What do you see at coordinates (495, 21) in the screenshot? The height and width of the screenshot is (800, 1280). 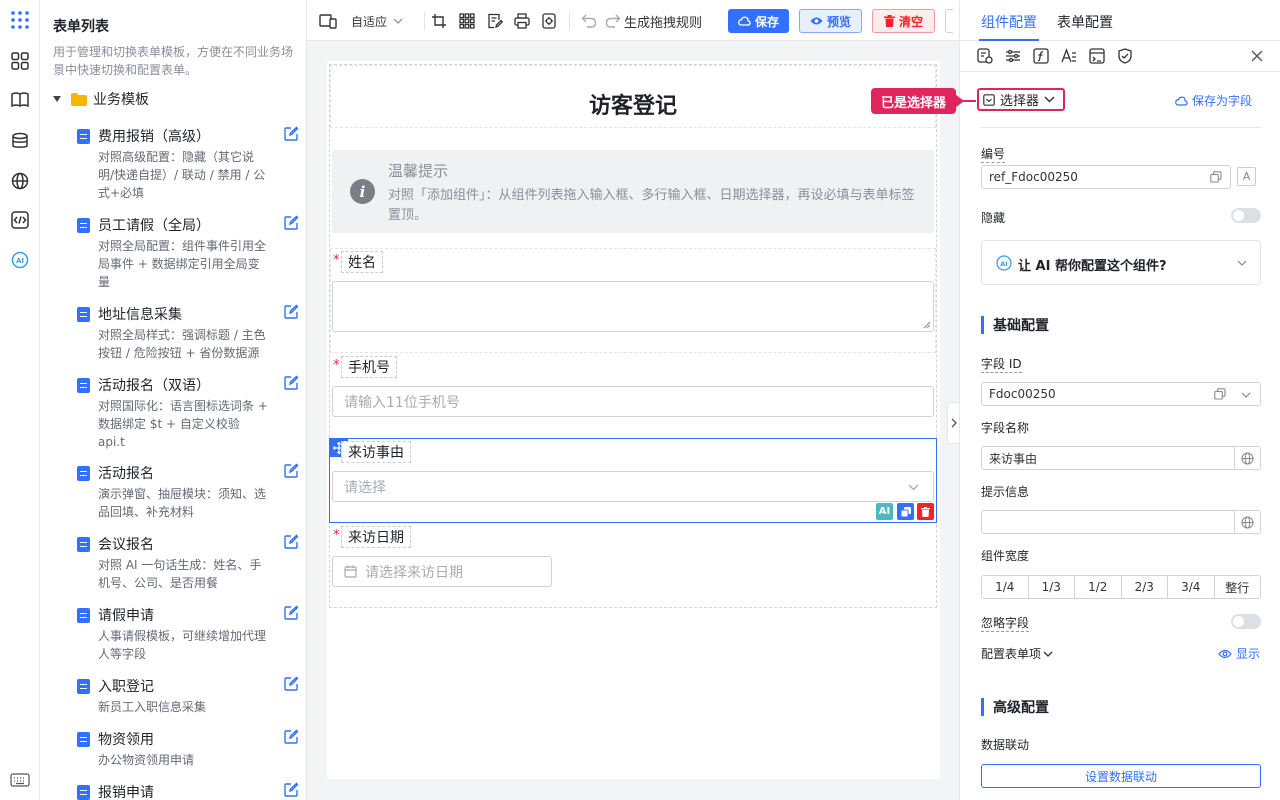 I see `note-edit-icon` at bounding box center [495, 21].